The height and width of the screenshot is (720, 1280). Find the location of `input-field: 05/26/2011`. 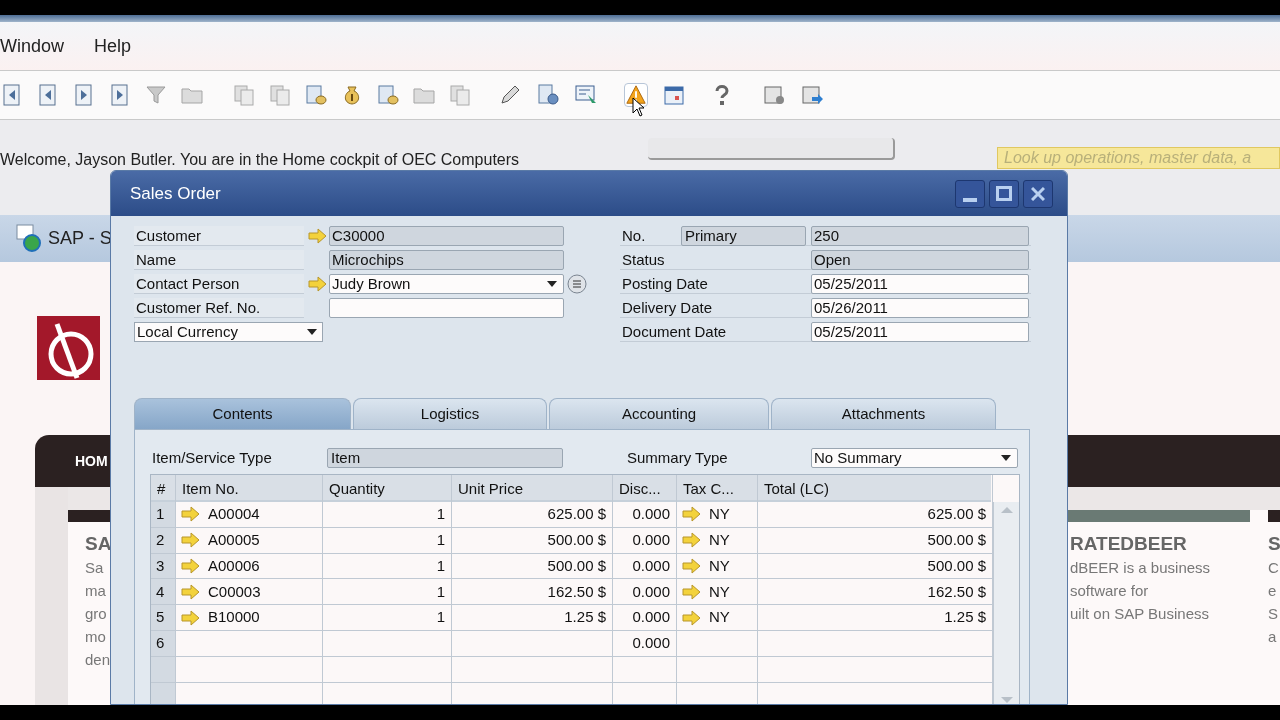

input-field: 05/26/2011 is located at coordinates (920, 307).